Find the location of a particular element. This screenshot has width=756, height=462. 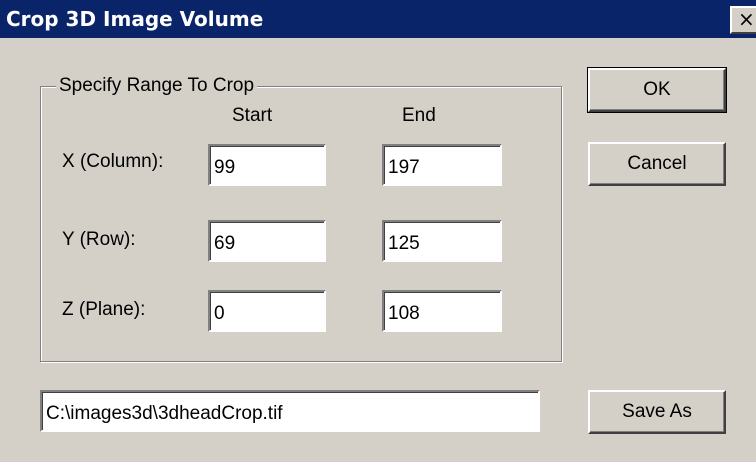

x-end-input is located at coordinates (442, 165).